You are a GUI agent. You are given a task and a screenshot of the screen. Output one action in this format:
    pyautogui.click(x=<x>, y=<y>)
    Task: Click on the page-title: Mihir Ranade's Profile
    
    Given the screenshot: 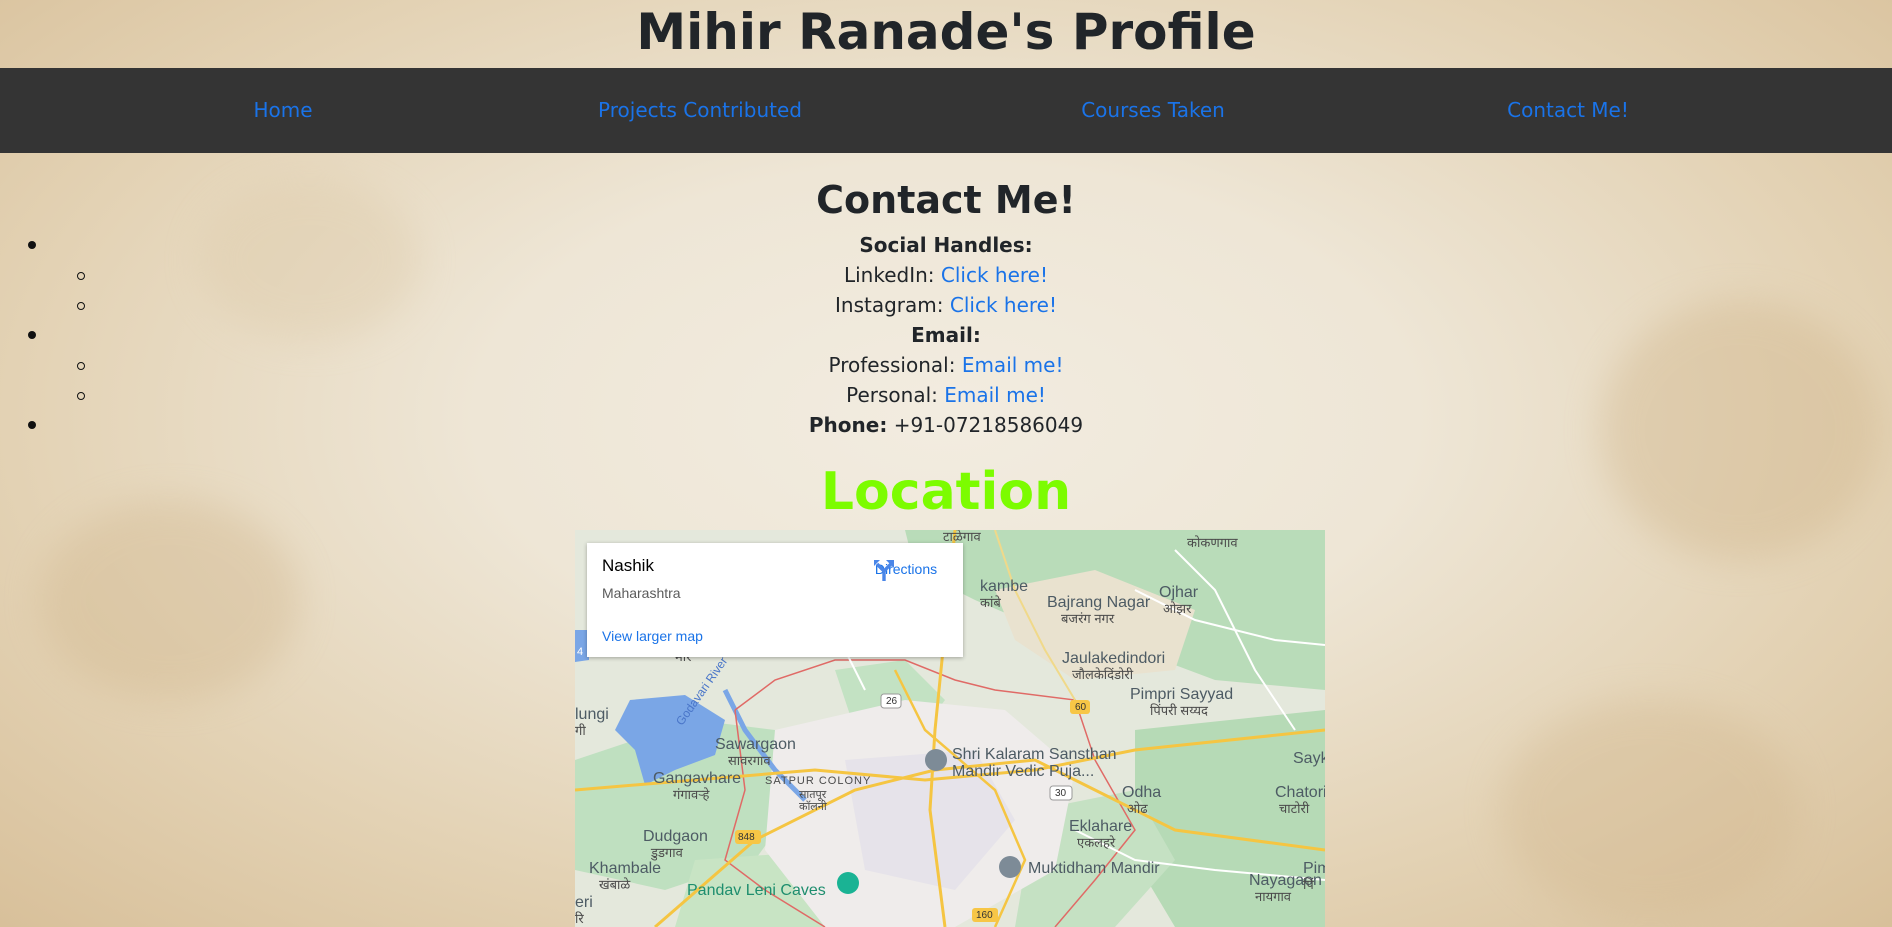 What is the action you would take?
    pyautogui.click(x=946, y=32)
    